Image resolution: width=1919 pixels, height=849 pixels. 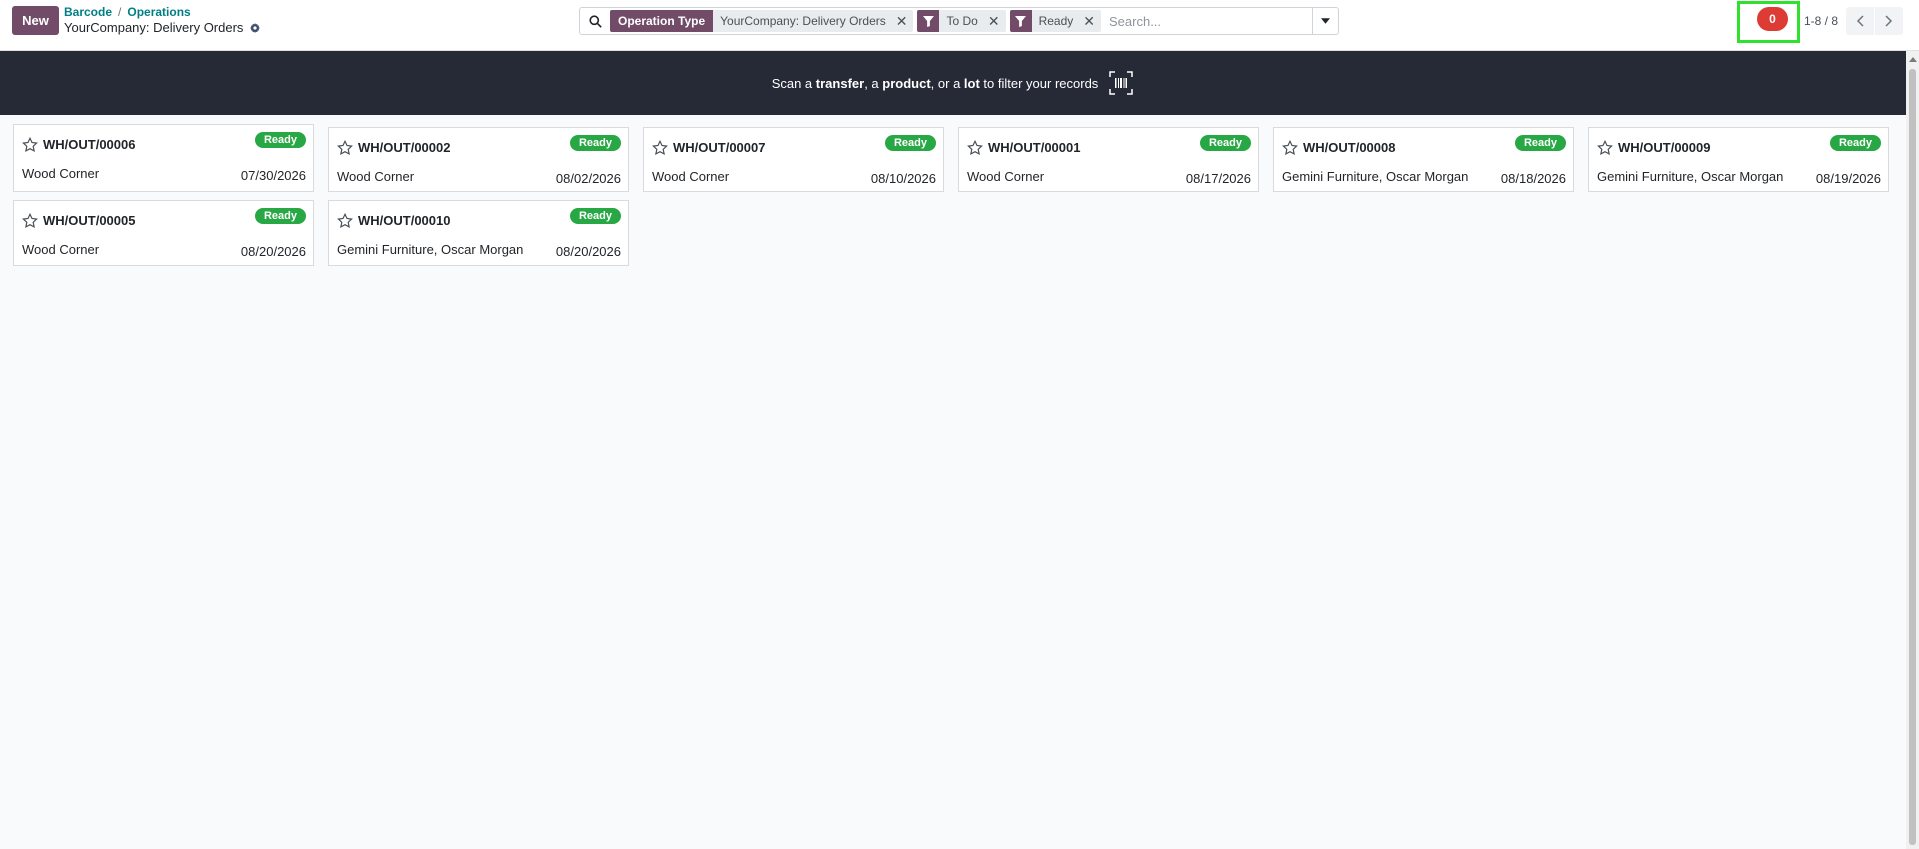 What do you see at coordinates (1108, 159) in the screenshot?
I see `kanban-card: WH/OUT/00001 Ready Wood Corner 08/17/2026` at bounding box center [1108, 159].